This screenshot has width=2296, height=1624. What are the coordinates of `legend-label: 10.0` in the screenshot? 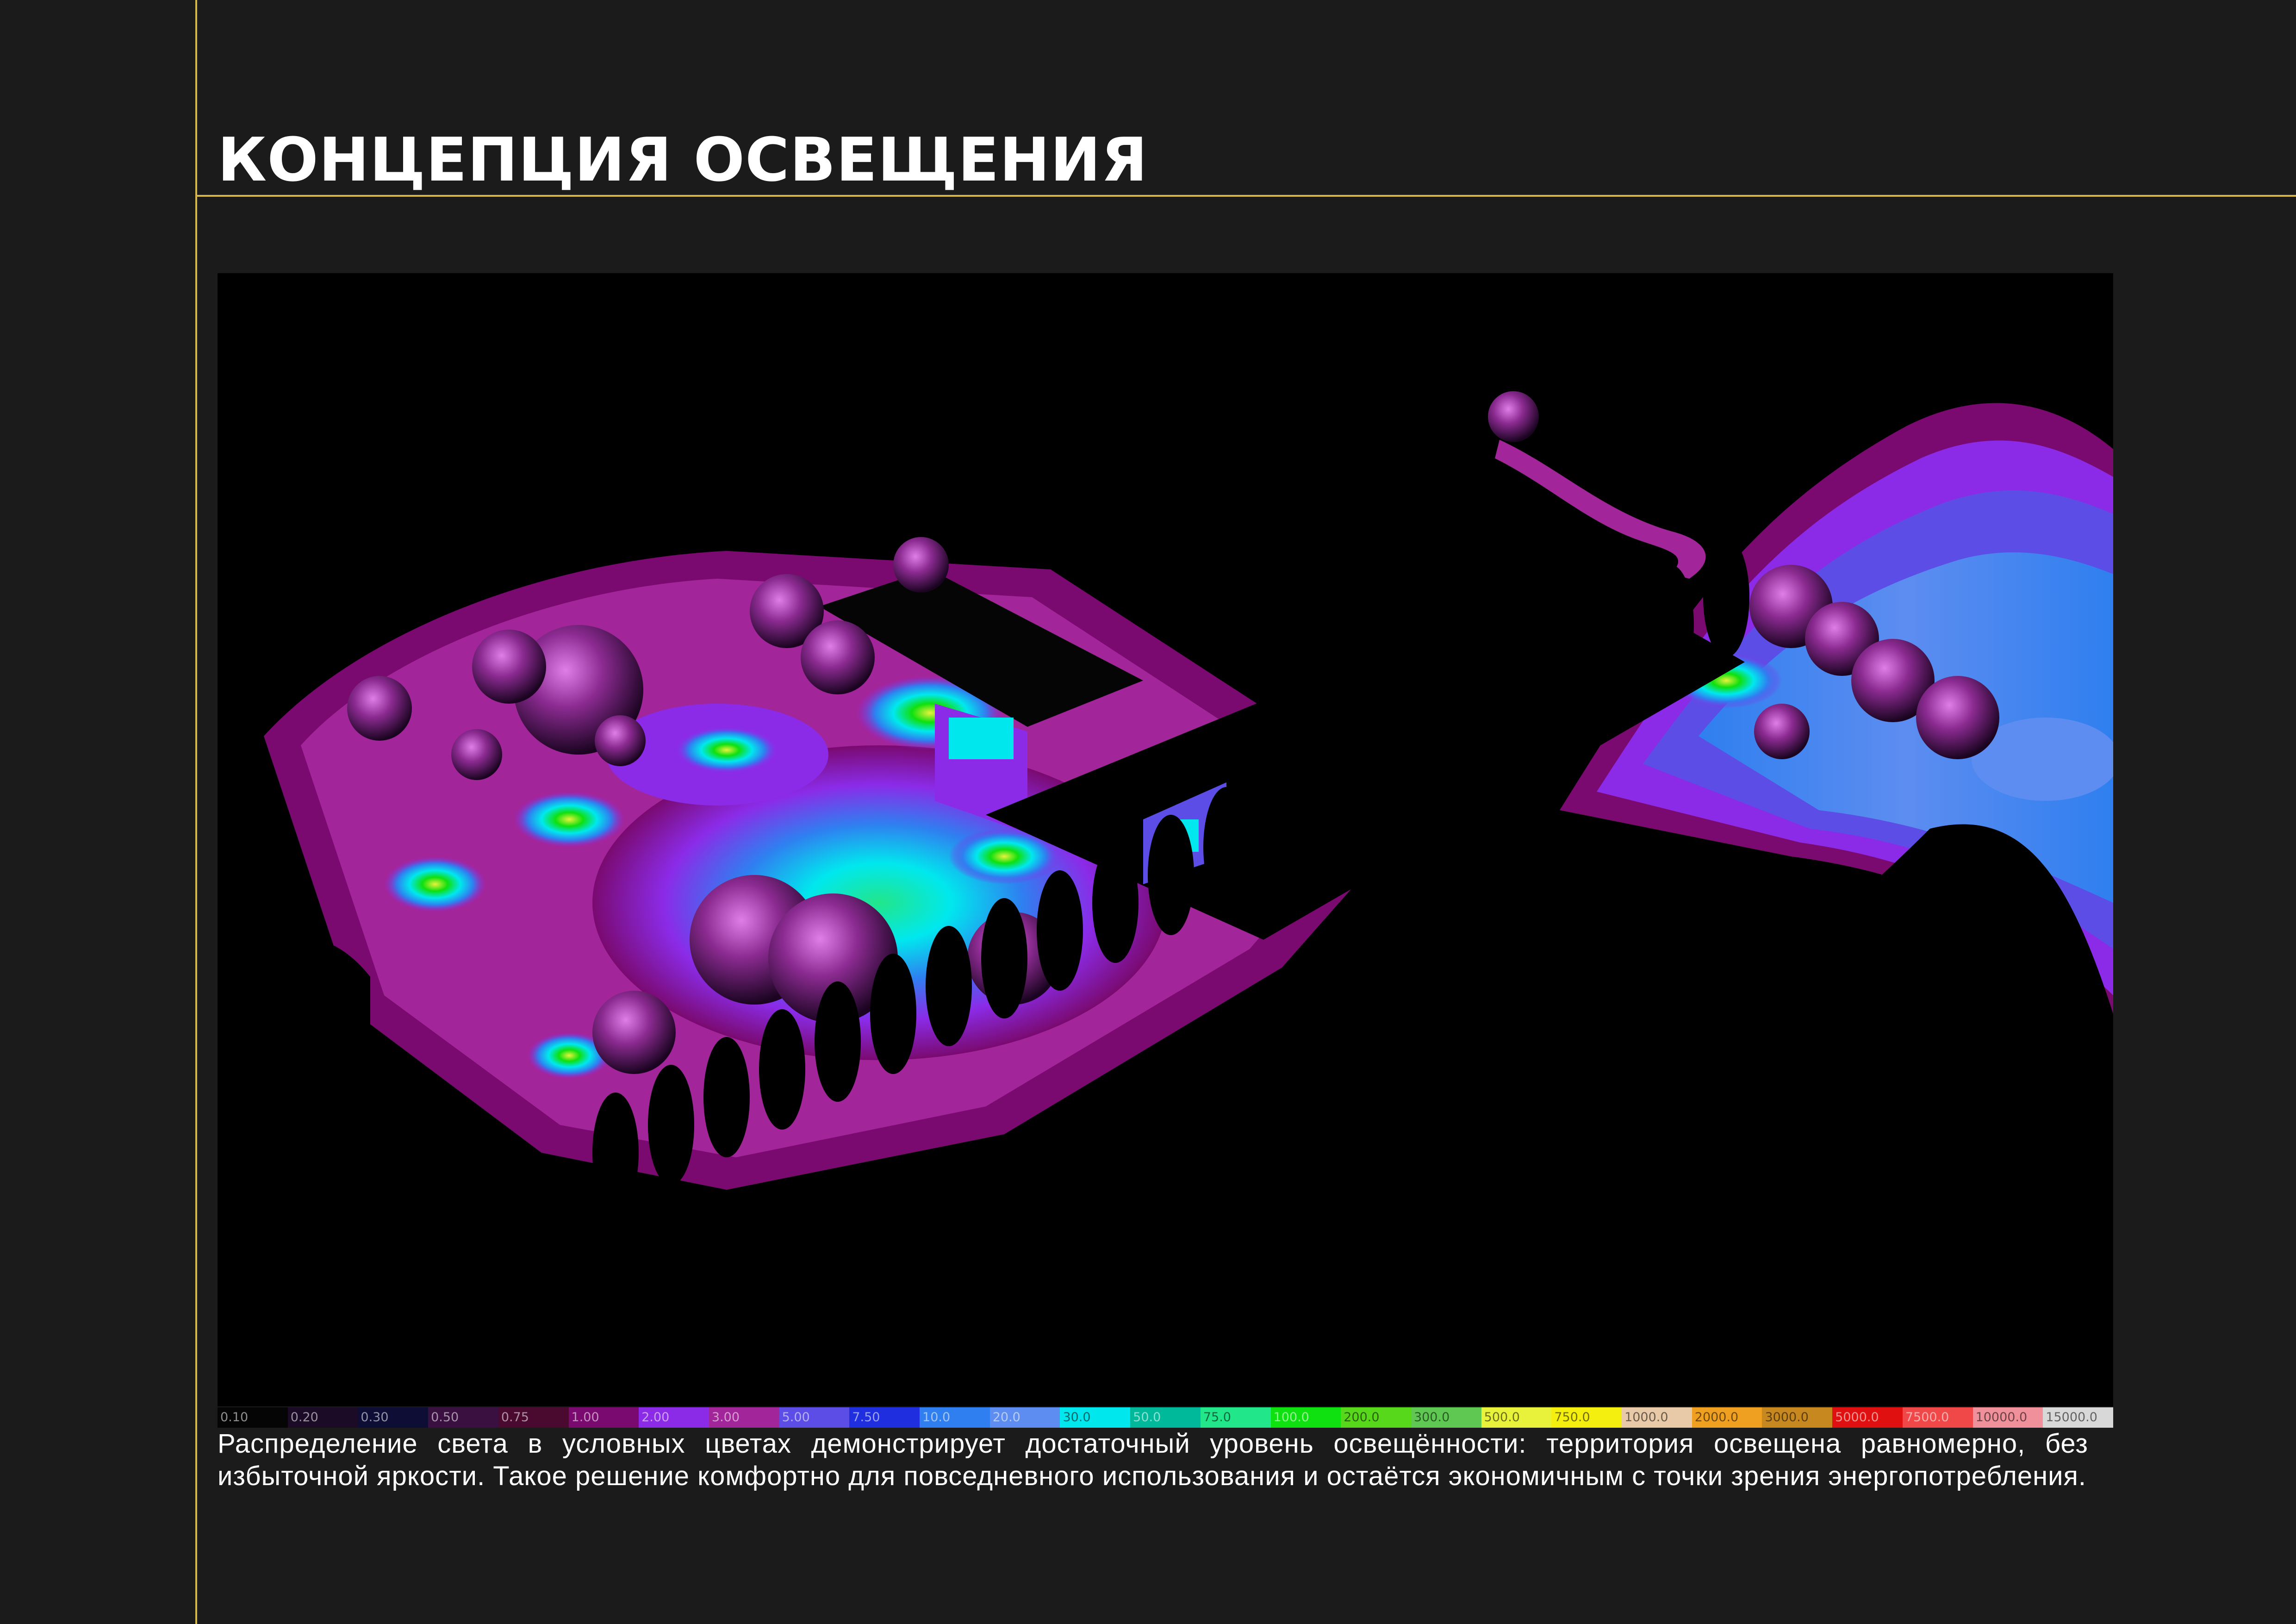 It's located at (936, 1417).